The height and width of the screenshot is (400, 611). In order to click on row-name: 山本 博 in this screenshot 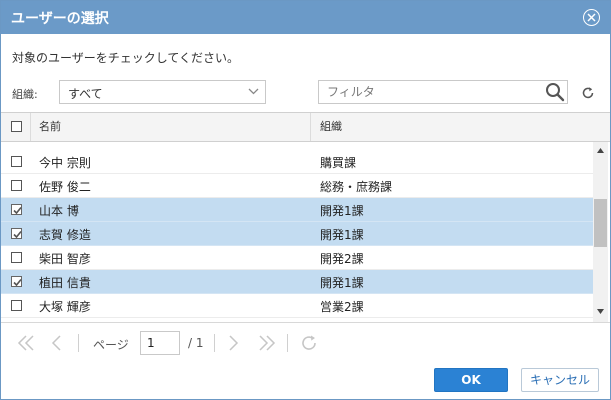, I will do `click(59, 211)`.